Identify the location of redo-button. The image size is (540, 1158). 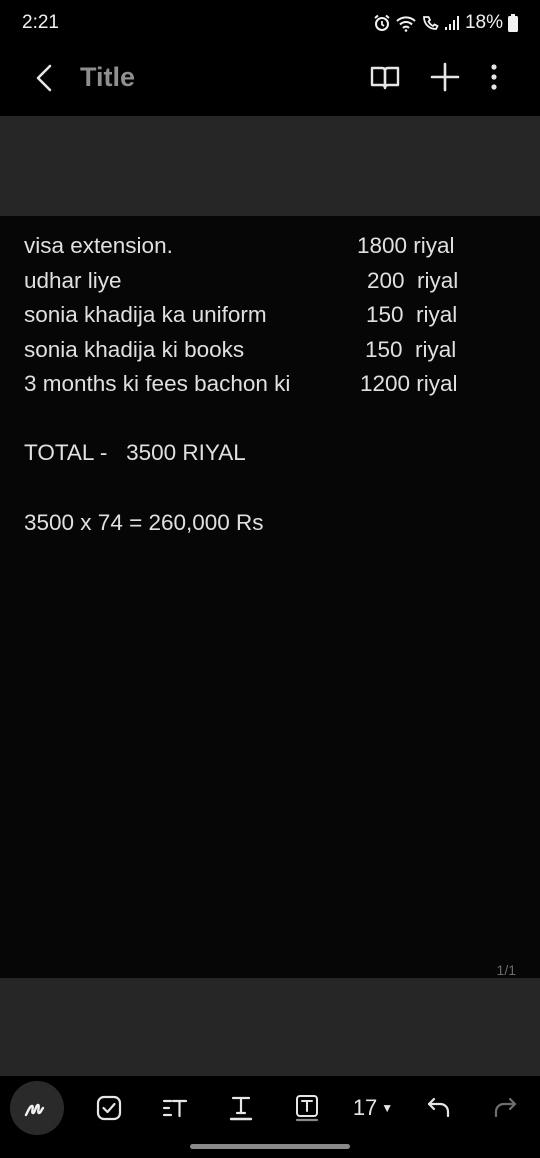
(505, 1108).